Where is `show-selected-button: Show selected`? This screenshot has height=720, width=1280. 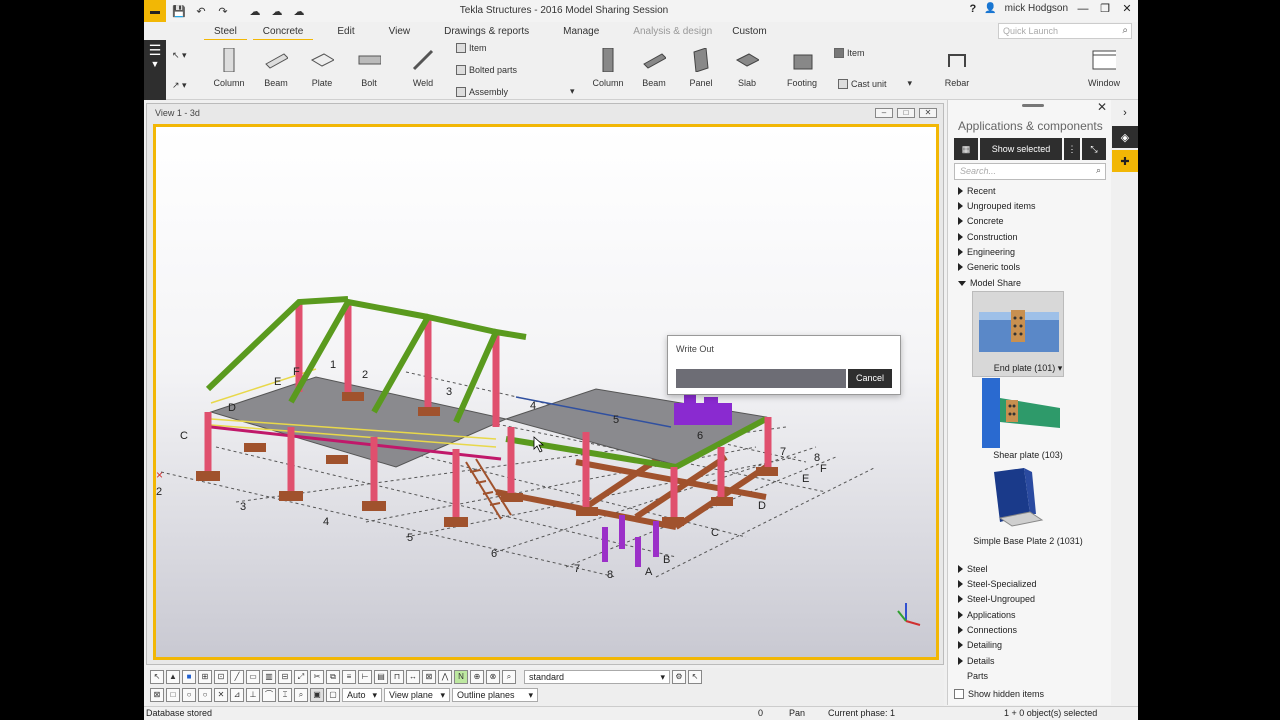 show-selected-button: Show selected is located at coordinates (1021, 149).